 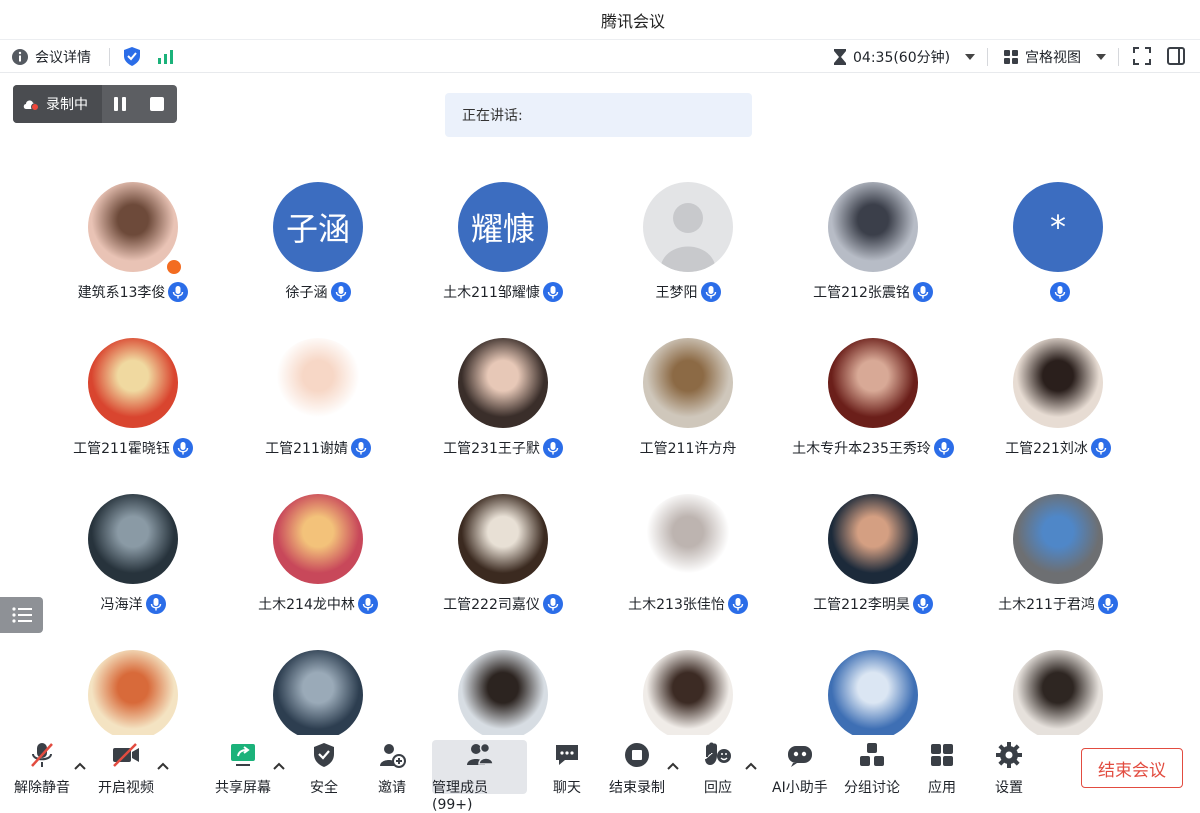 What do you see at coordinates (688, 559) in the screenshot?
I see `participant-tile: 土木213张佳怡` at bounding box center [688, 559].